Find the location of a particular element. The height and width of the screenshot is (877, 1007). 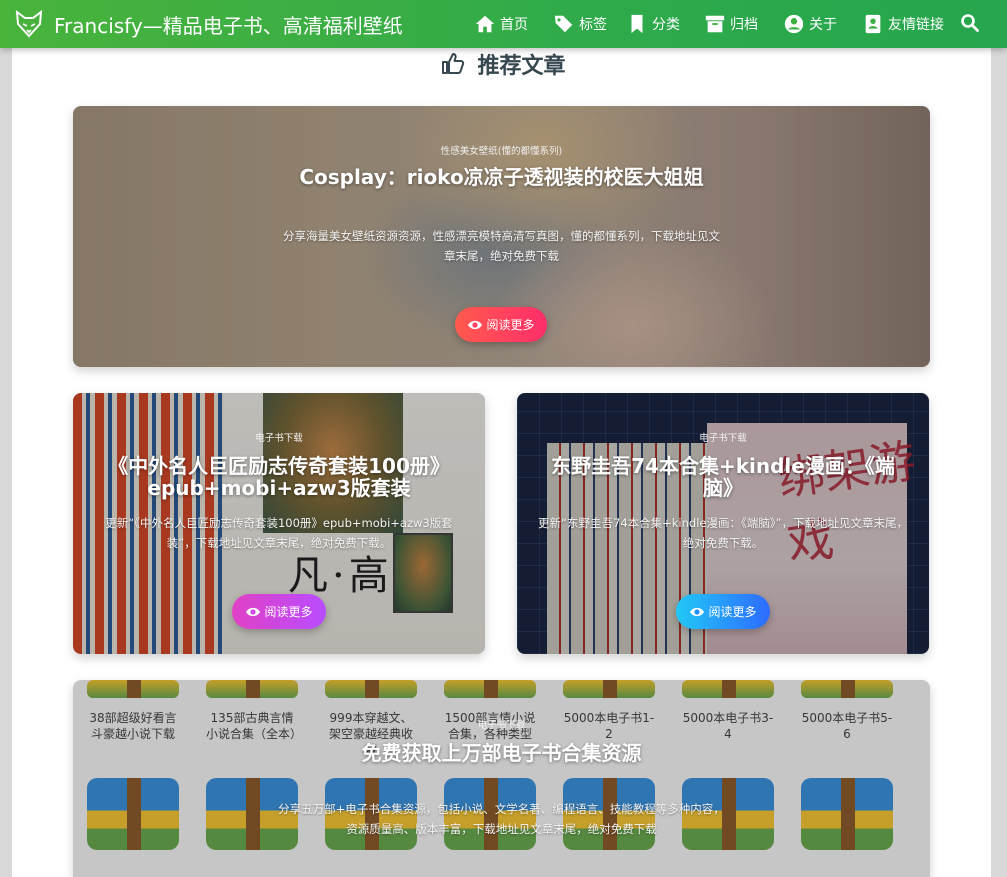

section-heading: 推荐文章 is located at coordinates (503, 64).